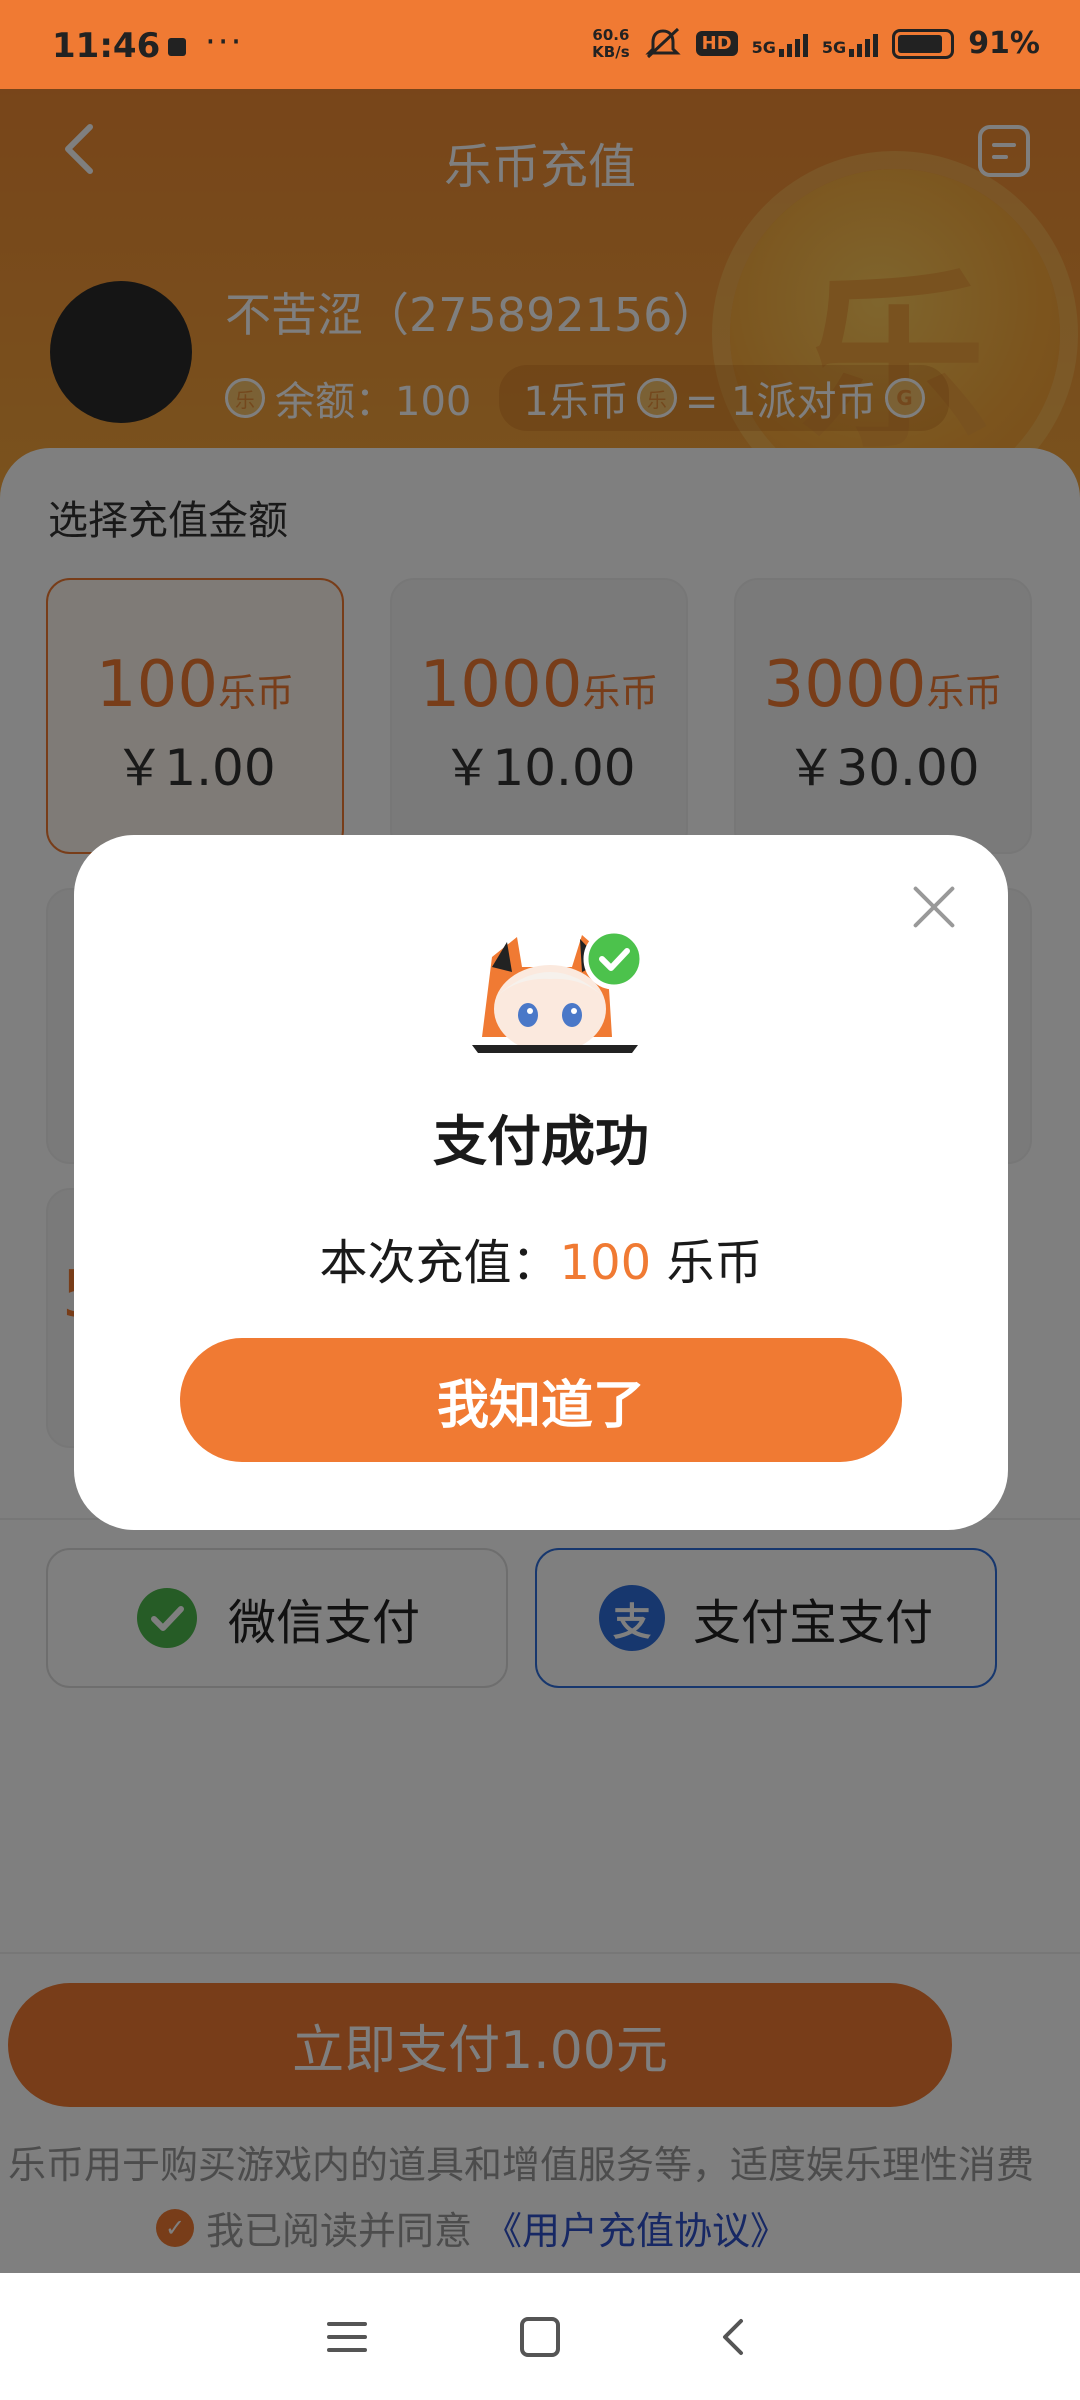  What do you see at coordinates (733, 2337) in the screenshot?
I see `nav-back-icon` at bounding box center [733, 2337].